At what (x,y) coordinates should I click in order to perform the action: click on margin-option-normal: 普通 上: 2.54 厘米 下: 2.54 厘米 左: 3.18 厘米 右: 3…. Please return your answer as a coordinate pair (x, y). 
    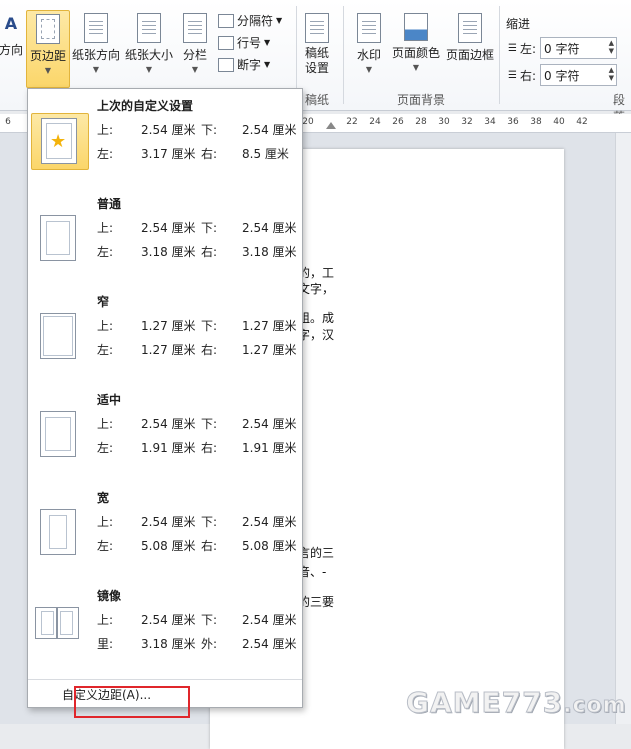
    Looking at the image, I should click on (165, 238).